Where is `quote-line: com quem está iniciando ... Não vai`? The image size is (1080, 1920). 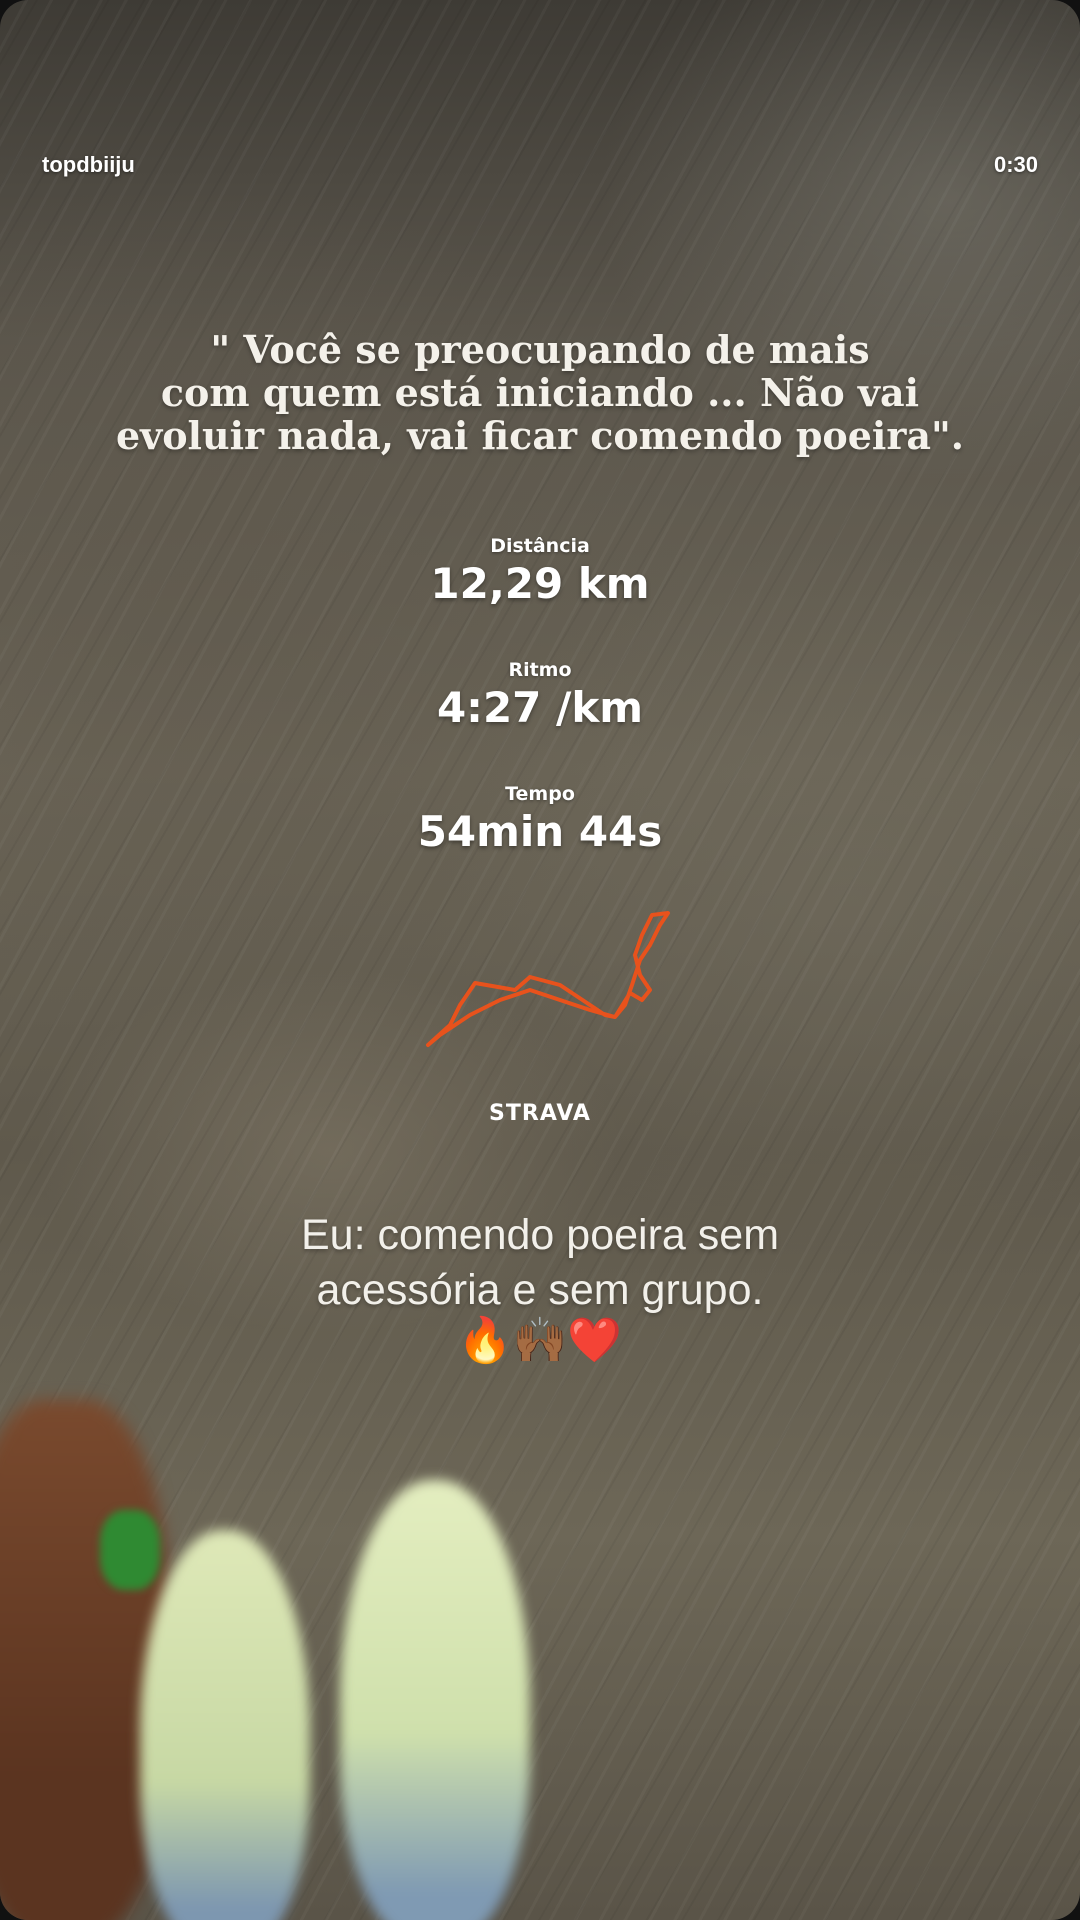 quote-line: com quem está iniciando ... Não vai is located at coordinates (540, 392).